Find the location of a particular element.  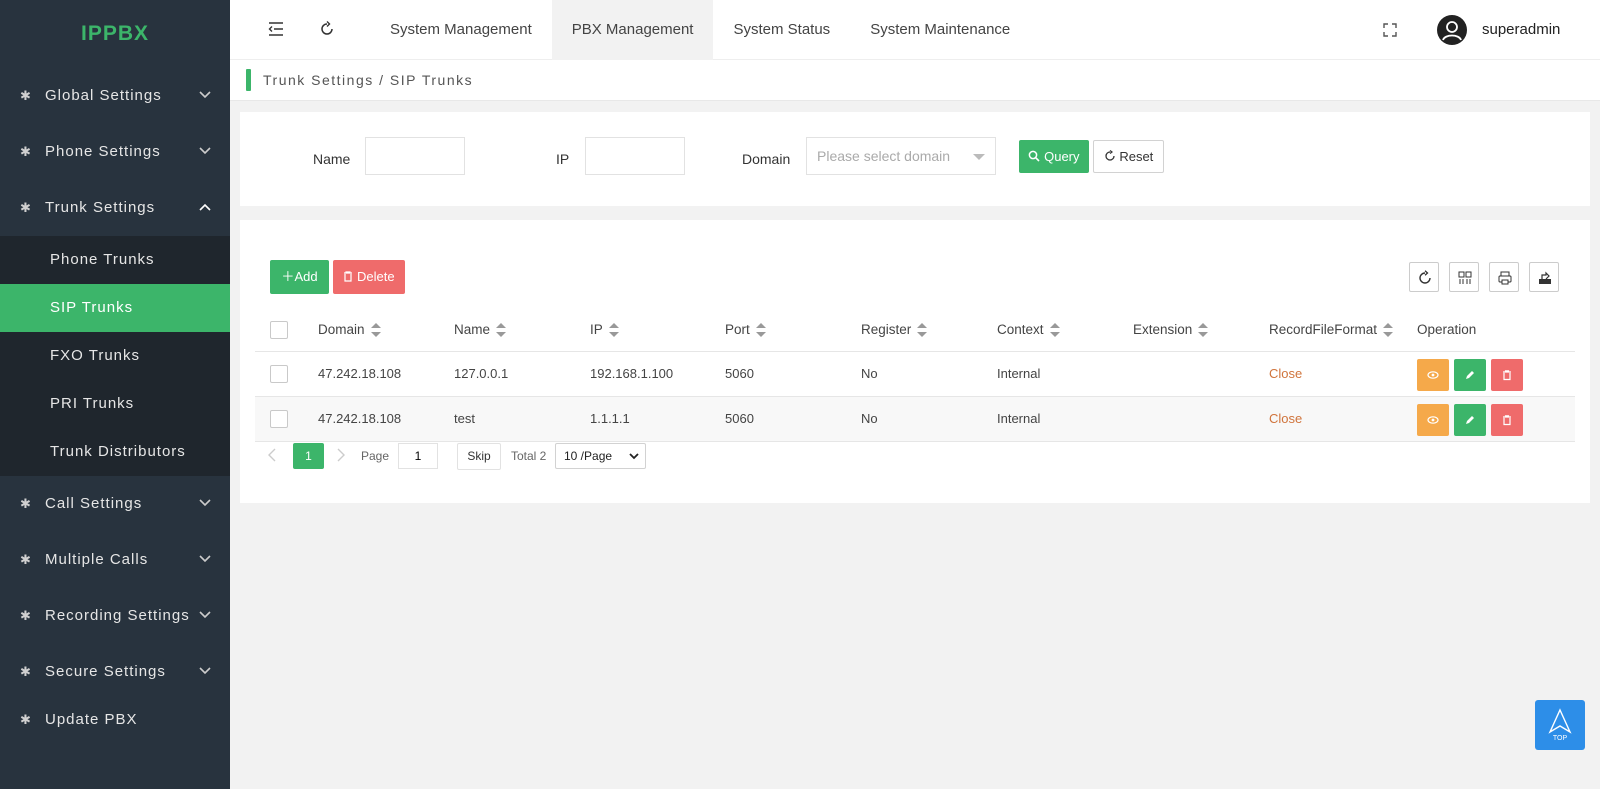

sidebar-item-update-pbx: ✱ Update PBX is located at coordinates (115, 715).